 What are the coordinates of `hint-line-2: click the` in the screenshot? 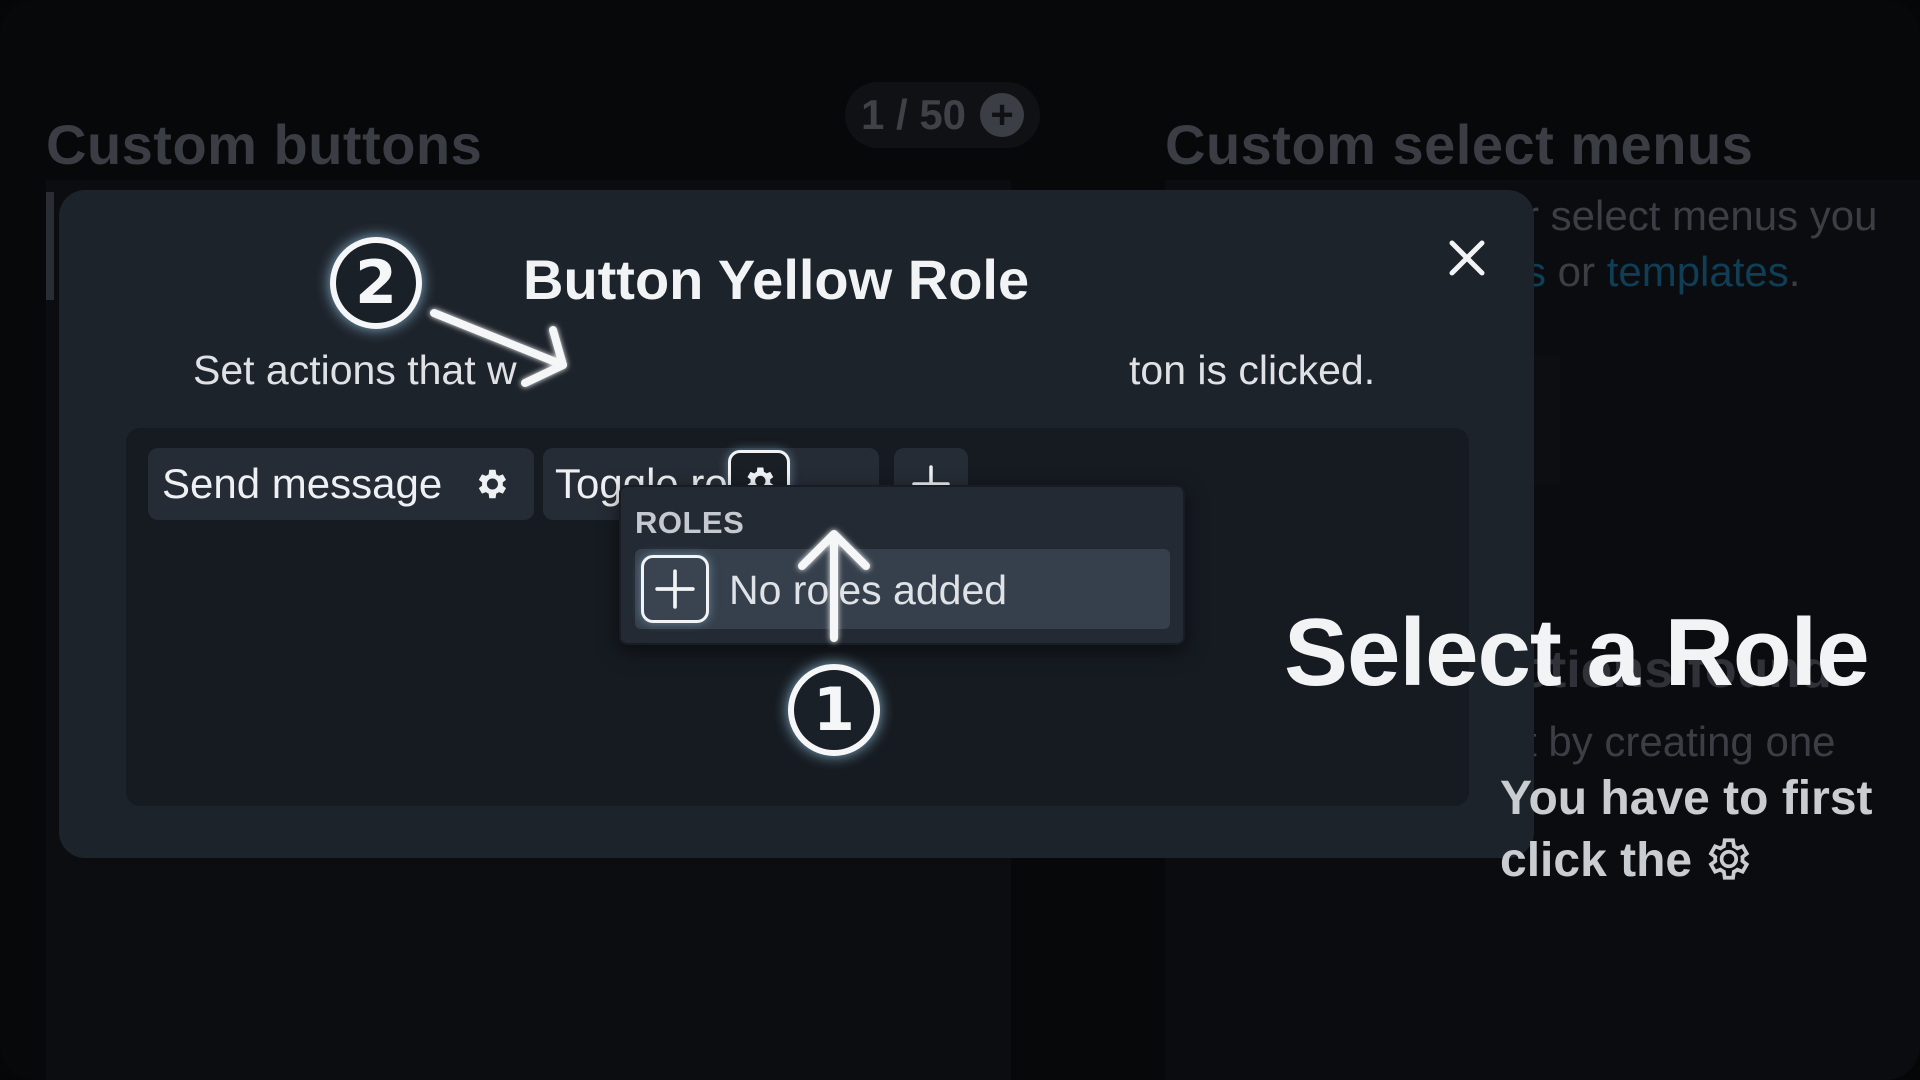 It's located at (1686, 861).